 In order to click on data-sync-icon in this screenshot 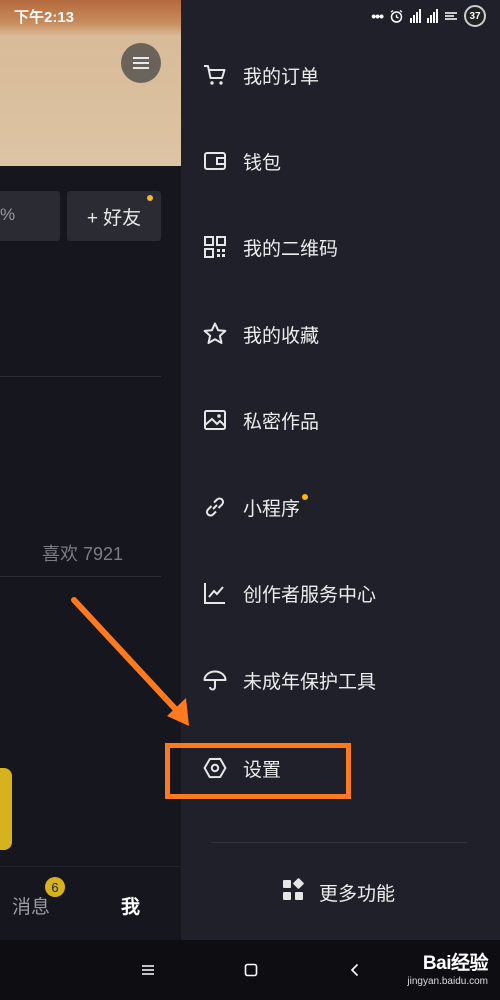, I will do `click(451, 16)`.